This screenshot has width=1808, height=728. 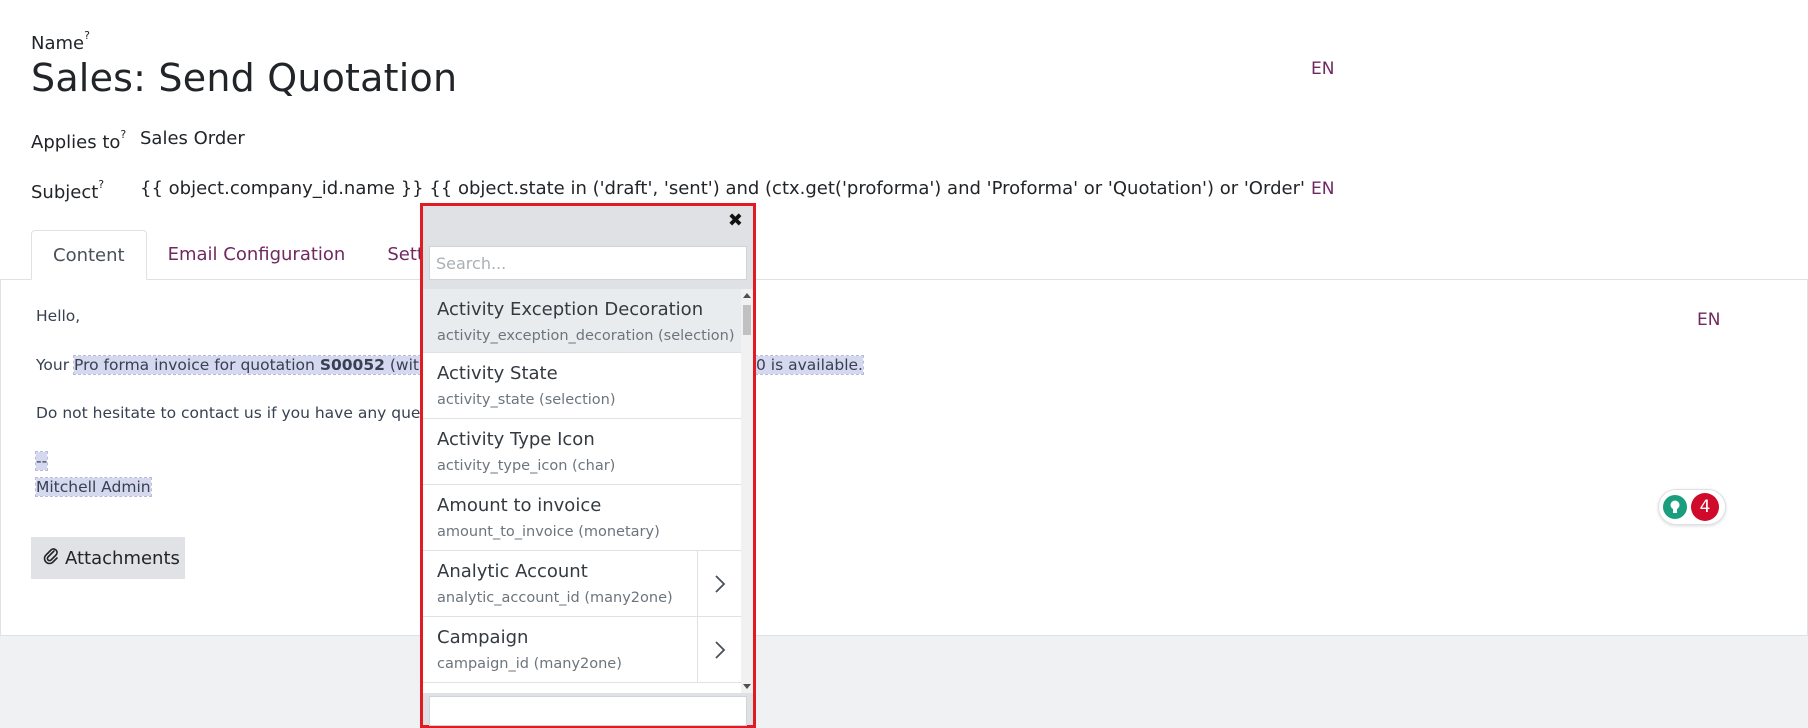 What do you see at coordinates (1322, 69) in the screenshot?
I see `name-lang-button: EN` at bounding box center [1322, 69].